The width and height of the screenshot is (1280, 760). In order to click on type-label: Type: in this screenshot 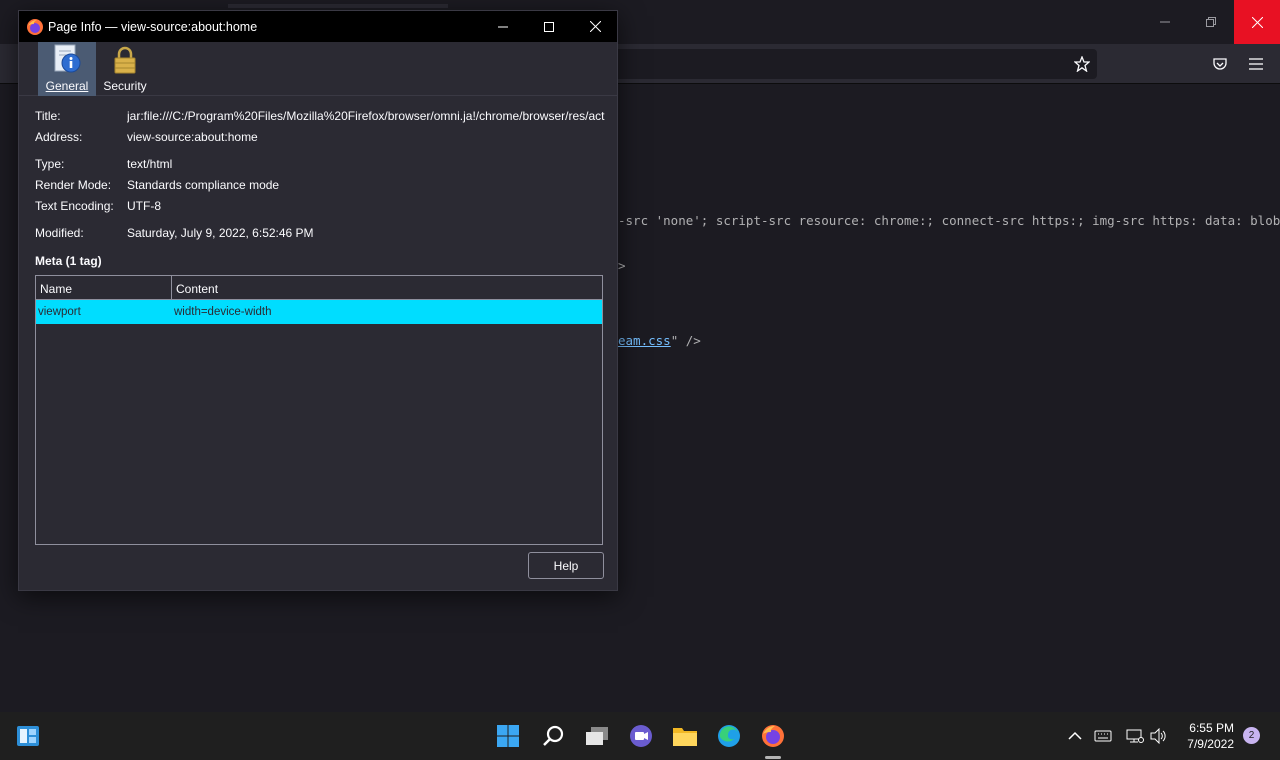, I will do `click(50, 164)`.